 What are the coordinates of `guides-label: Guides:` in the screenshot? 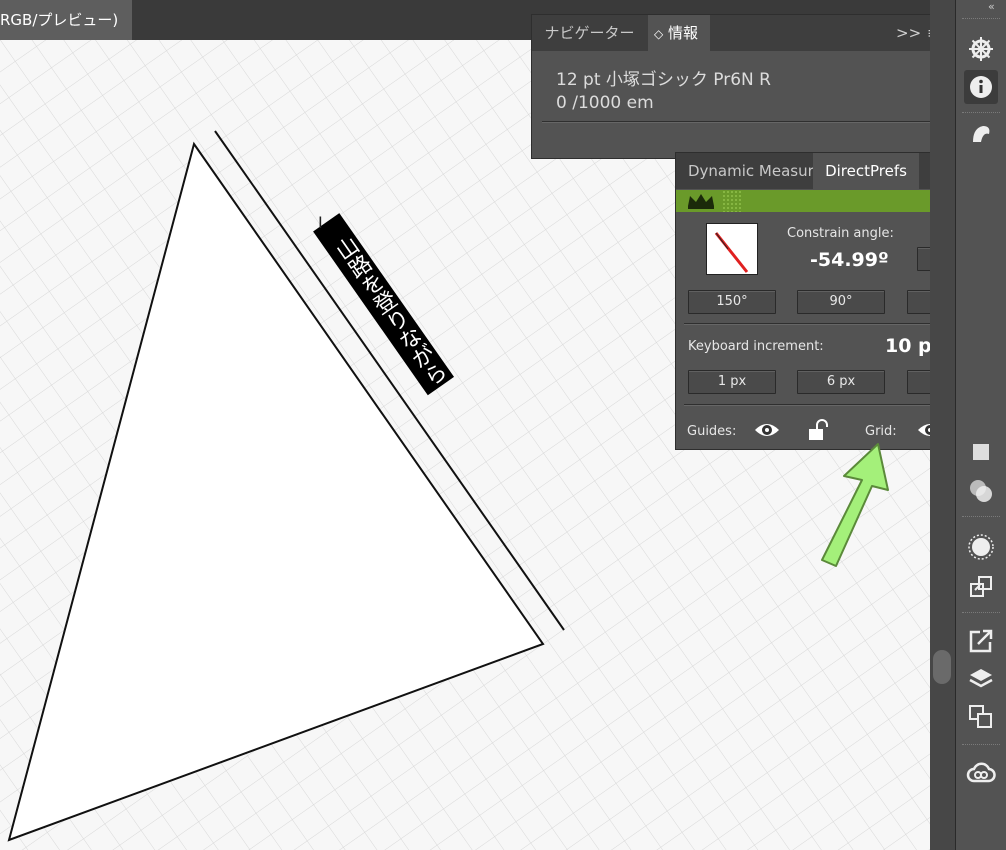 It's located at (712, 431).